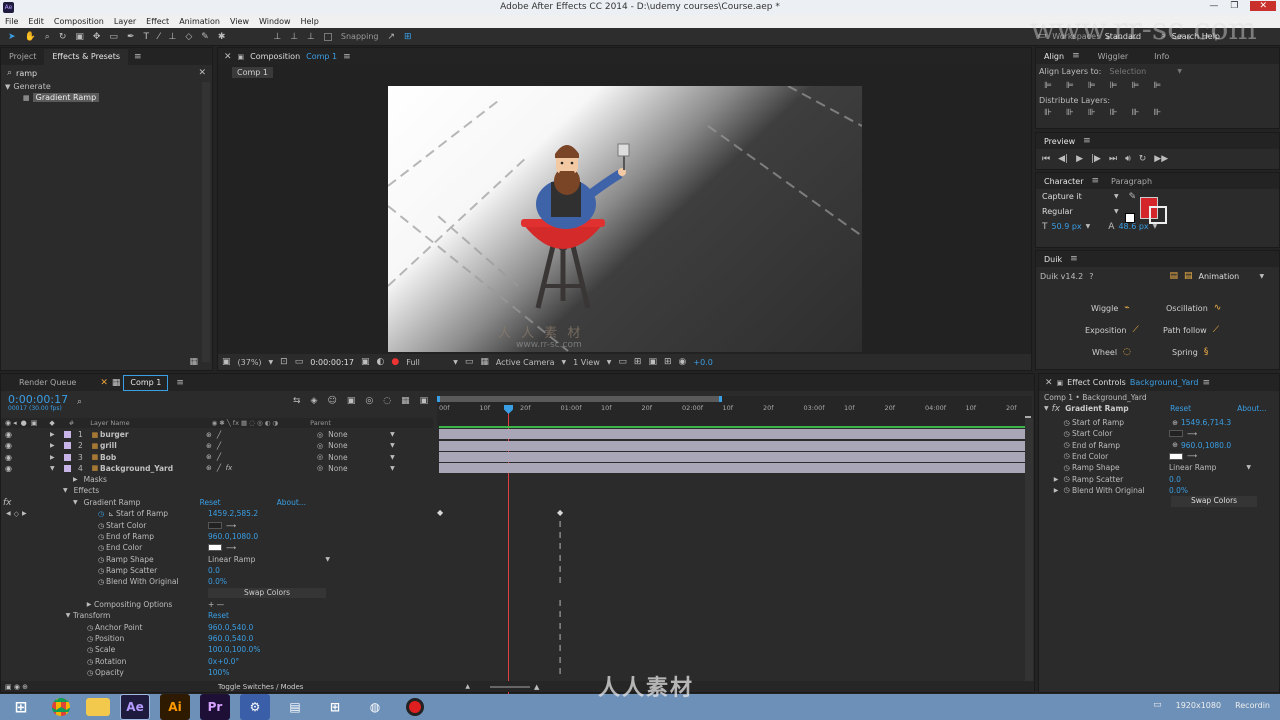 The height and width of the screenshot is (720, 1280). Describe the element at coordinates (166, 547) in the screenshot. I see `property-row: ◷ End Color ⟶` at that location.